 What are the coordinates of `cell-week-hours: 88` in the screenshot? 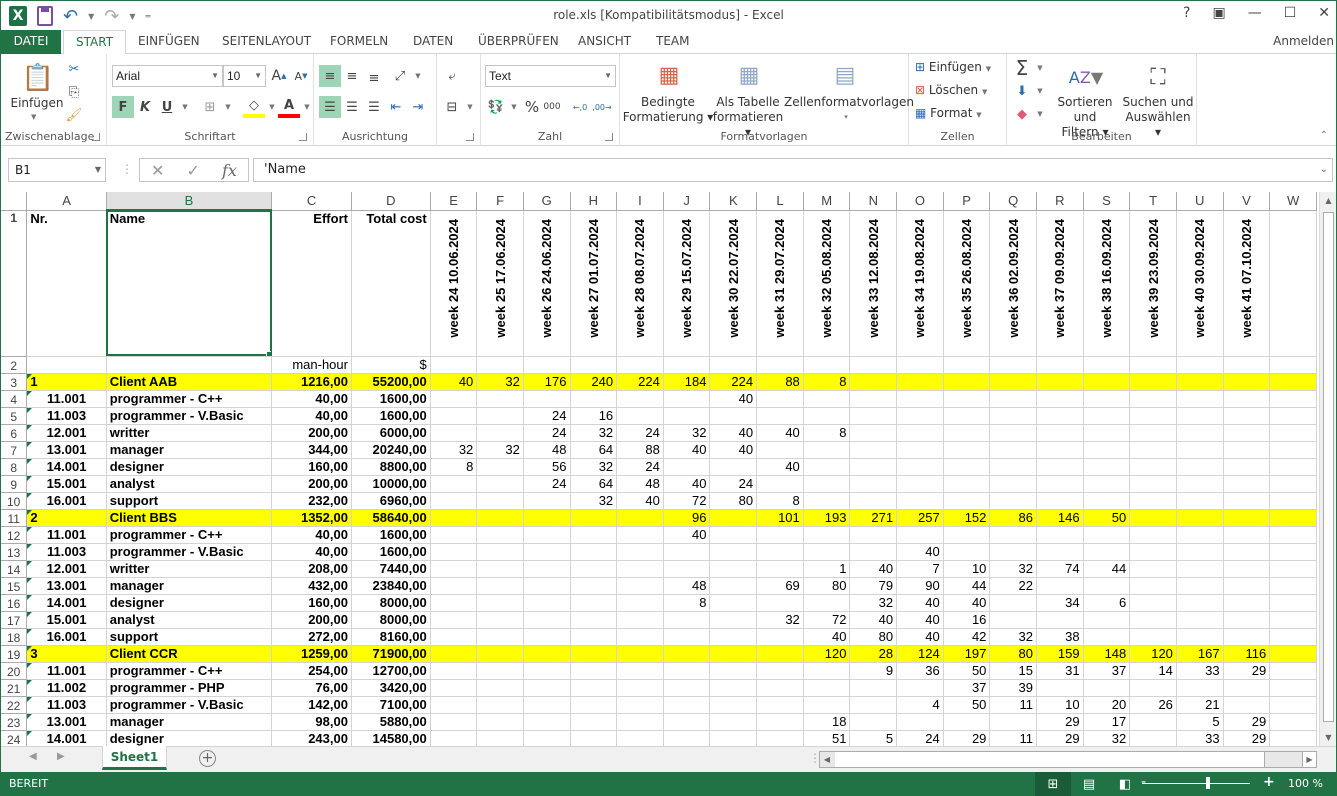 It's located at (780, 381).